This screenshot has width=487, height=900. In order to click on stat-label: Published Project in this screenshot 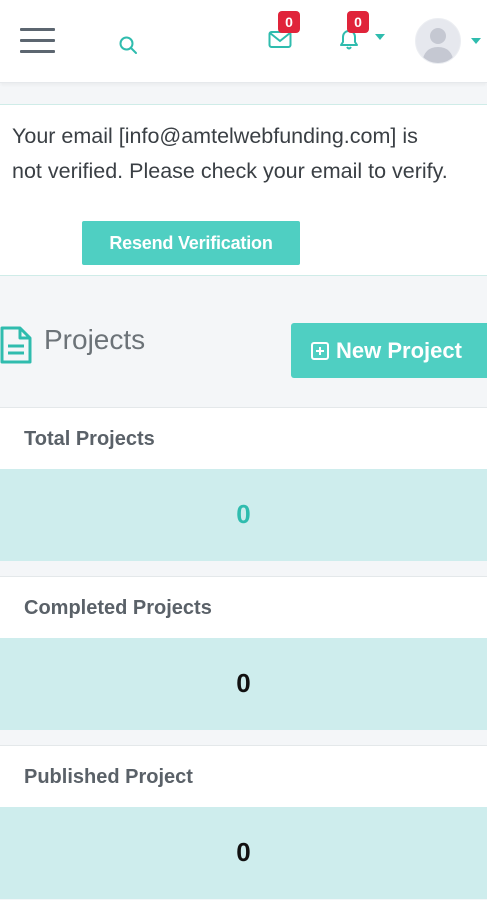, I will do `click(108, 777)`.